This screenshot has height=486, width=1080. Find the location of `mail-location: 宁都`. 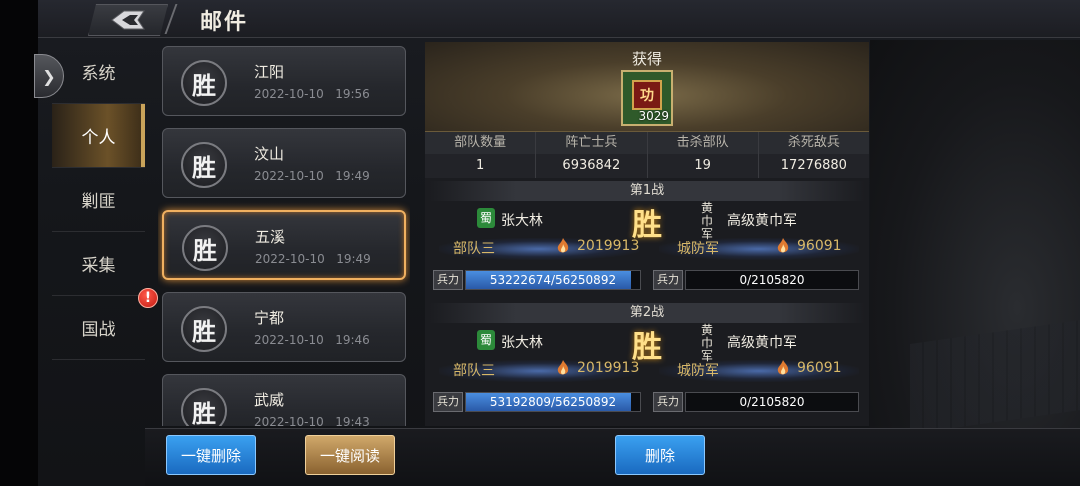

mail-location: 宁都 is located at coordinates (269, 318).